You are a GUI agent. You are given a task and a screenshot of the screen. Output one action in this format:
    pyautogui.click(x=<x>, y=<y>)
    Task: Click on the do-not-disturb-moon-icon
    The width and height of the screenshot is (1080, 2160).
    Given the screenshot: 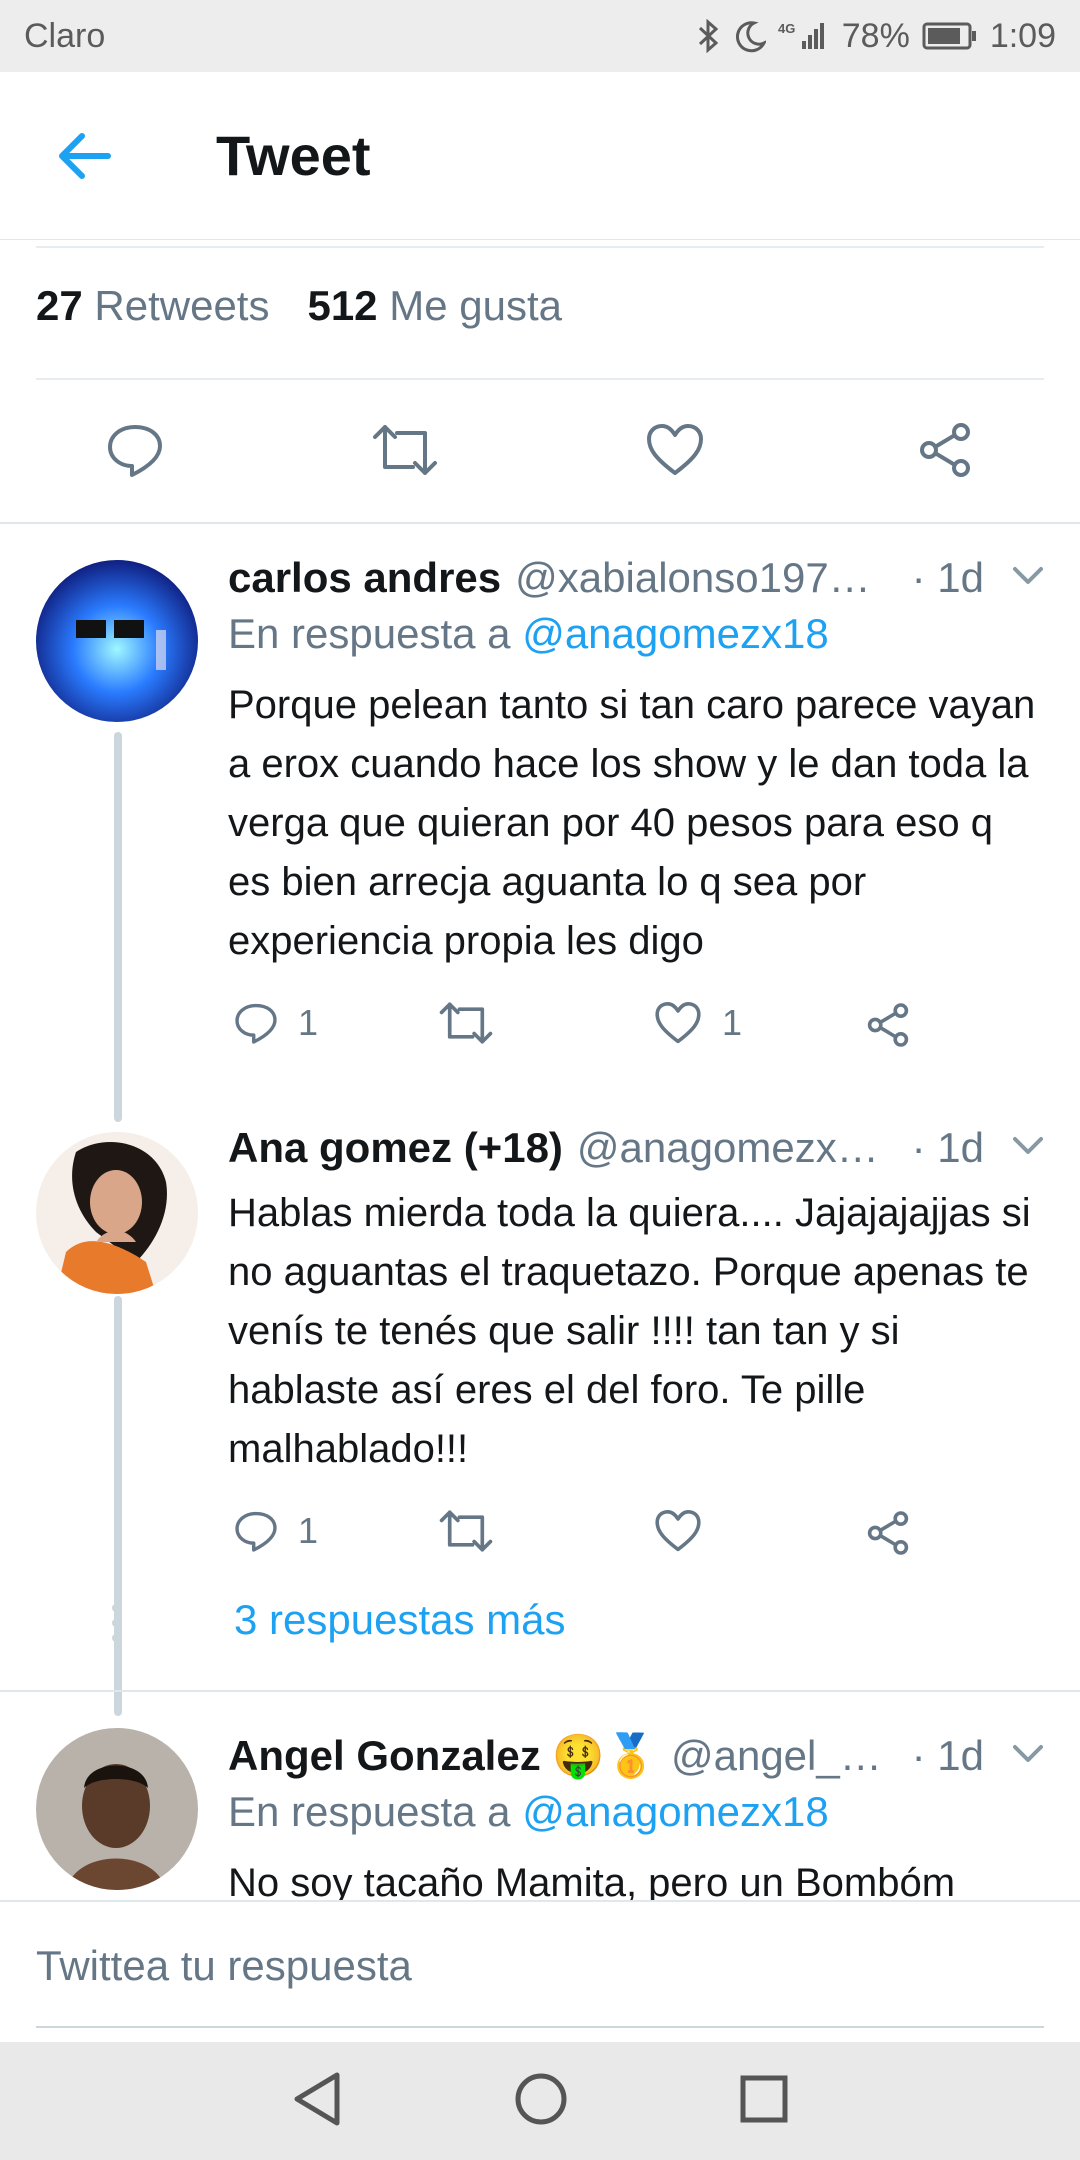 What is the action you would take?
    pyautogui.click(x=750, y=36)
    